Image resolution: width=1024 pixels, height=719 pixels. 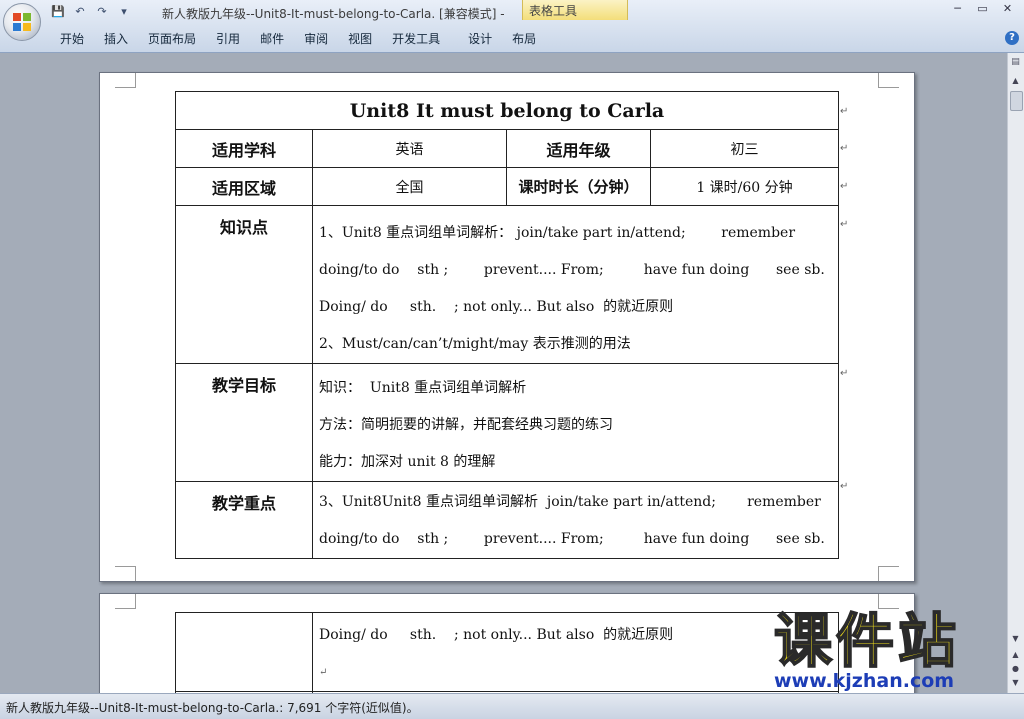 What do you see at coordinates (524, 40) in the screenshot?
I see `tab-layout: 布局` at bounding box center [524, 40].